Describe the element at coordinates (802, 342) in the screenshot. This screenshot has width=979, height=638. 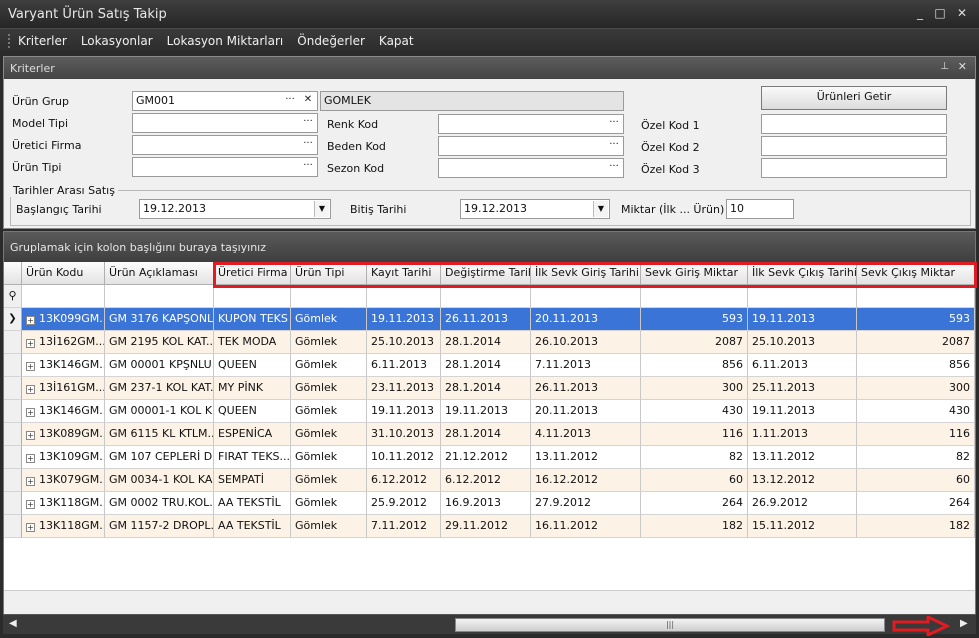
I see `cell-ilk-sevk-cikis-tarihi: 25.10.2013` at that location.